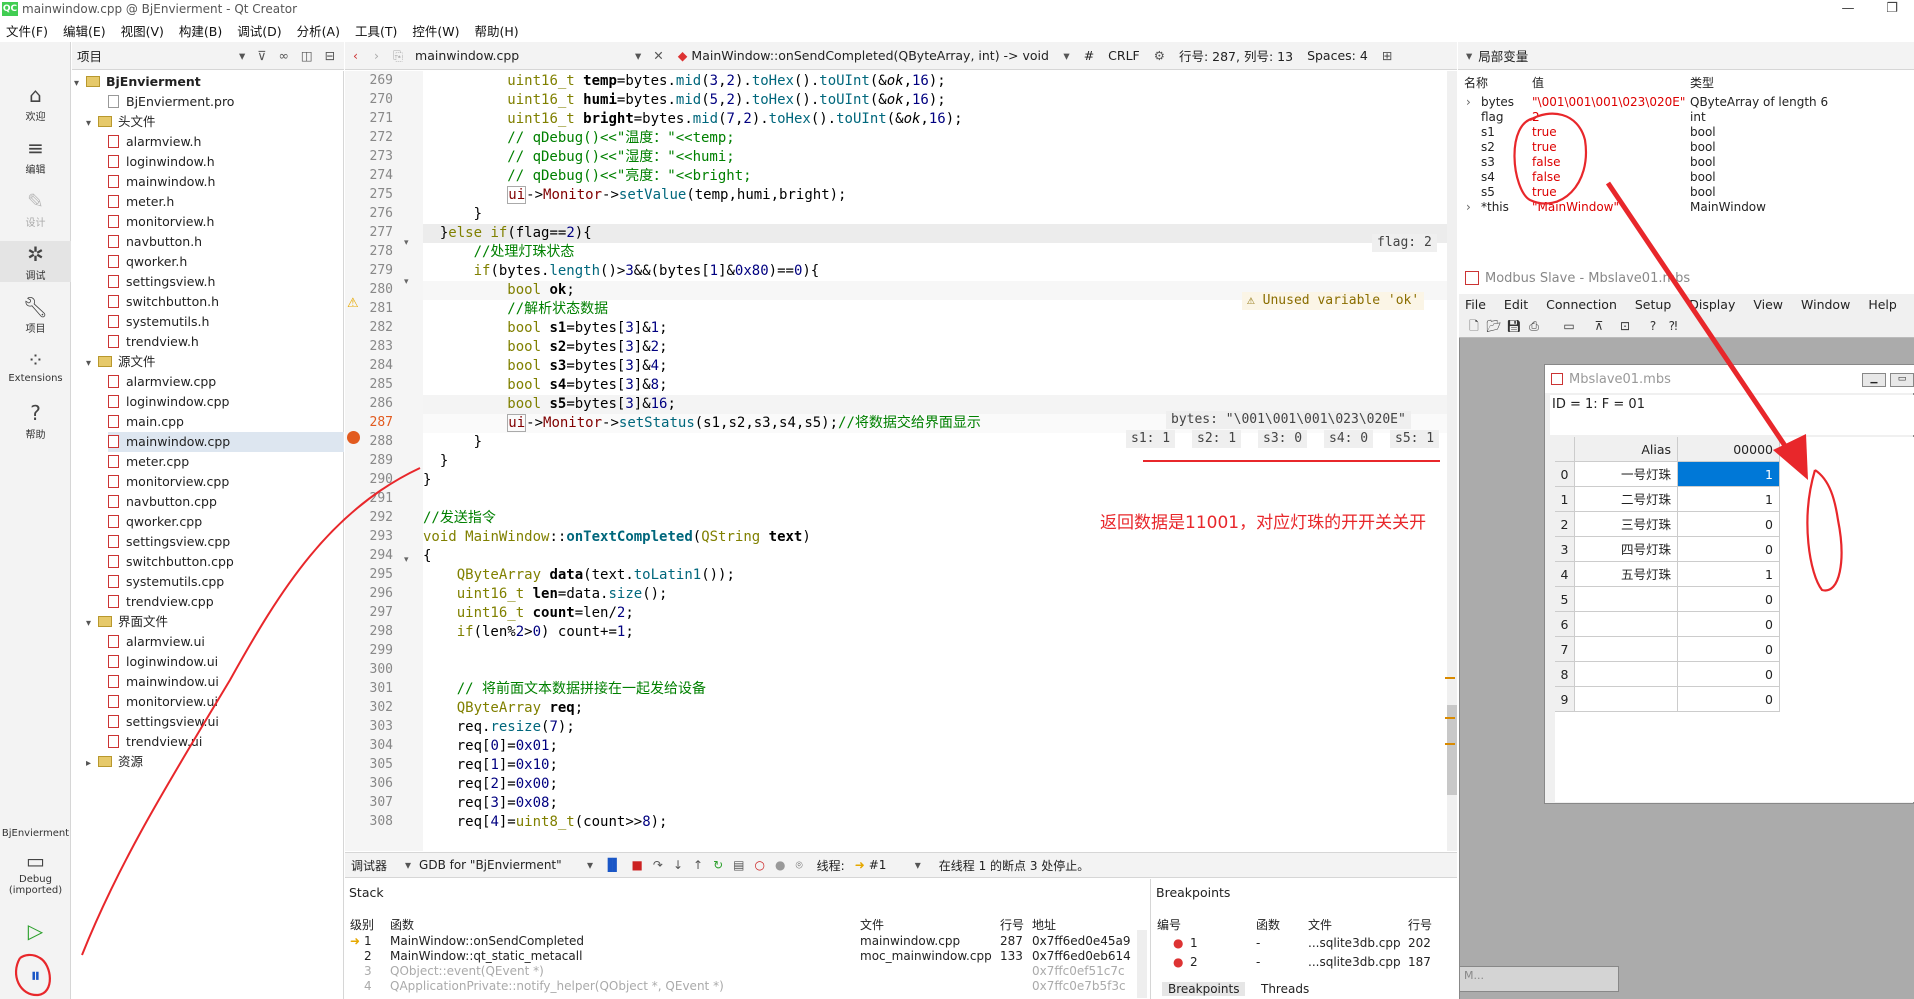  Describe the element at coordinates (1550, 158) in the screenshot. I see `circle-locals-values` at that location.